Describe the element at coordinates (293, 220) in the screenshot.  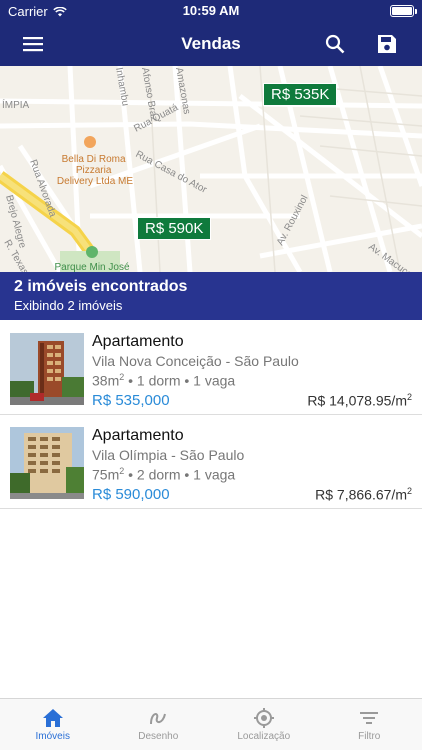
I see `street-label: Av. Rouxinol` at that location.